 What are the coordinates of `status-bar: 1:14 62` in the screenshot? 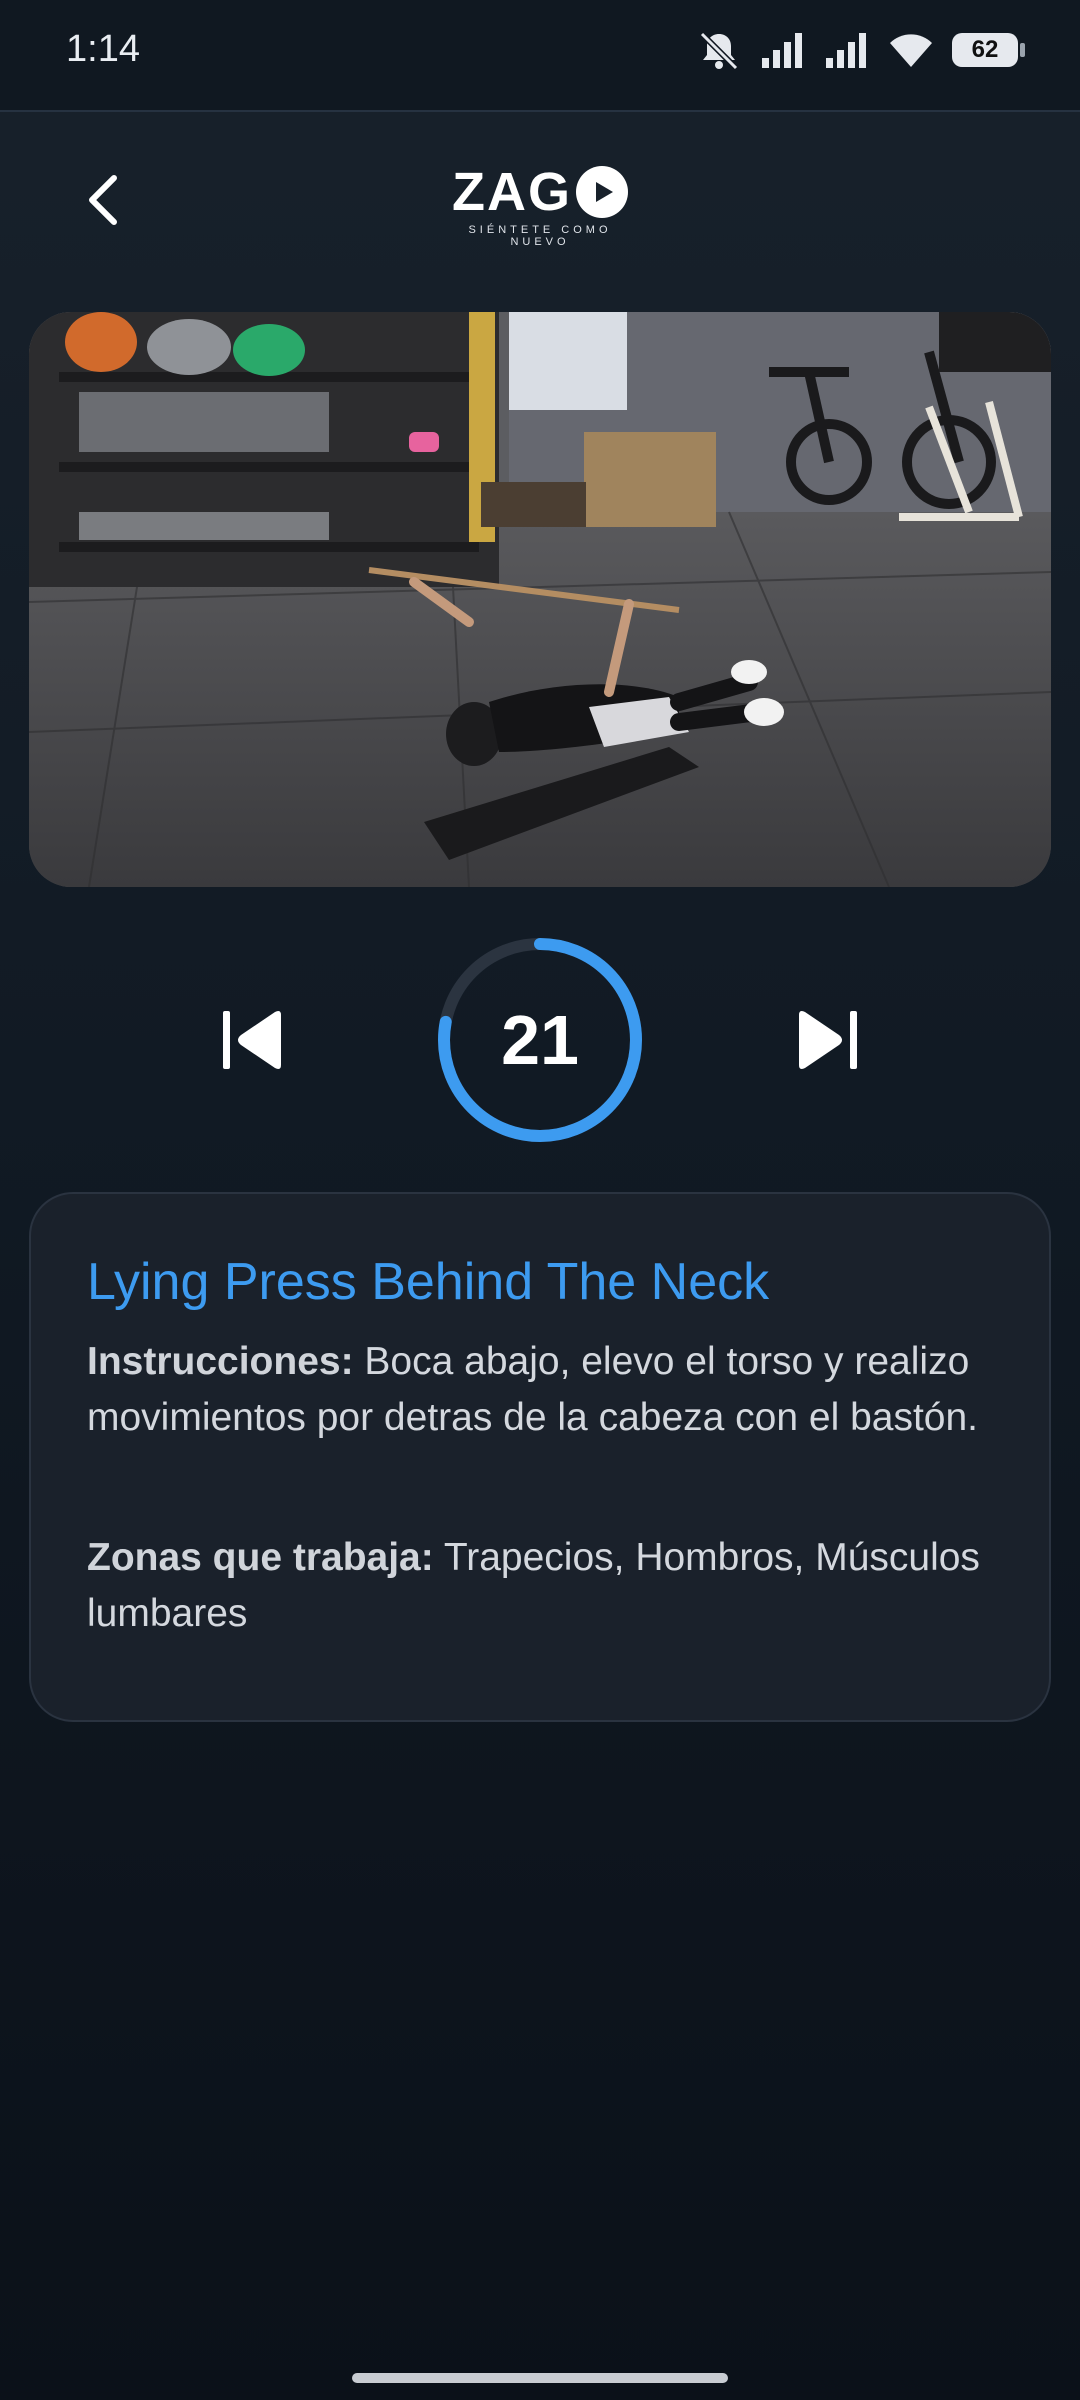 It's located at (540, 55).